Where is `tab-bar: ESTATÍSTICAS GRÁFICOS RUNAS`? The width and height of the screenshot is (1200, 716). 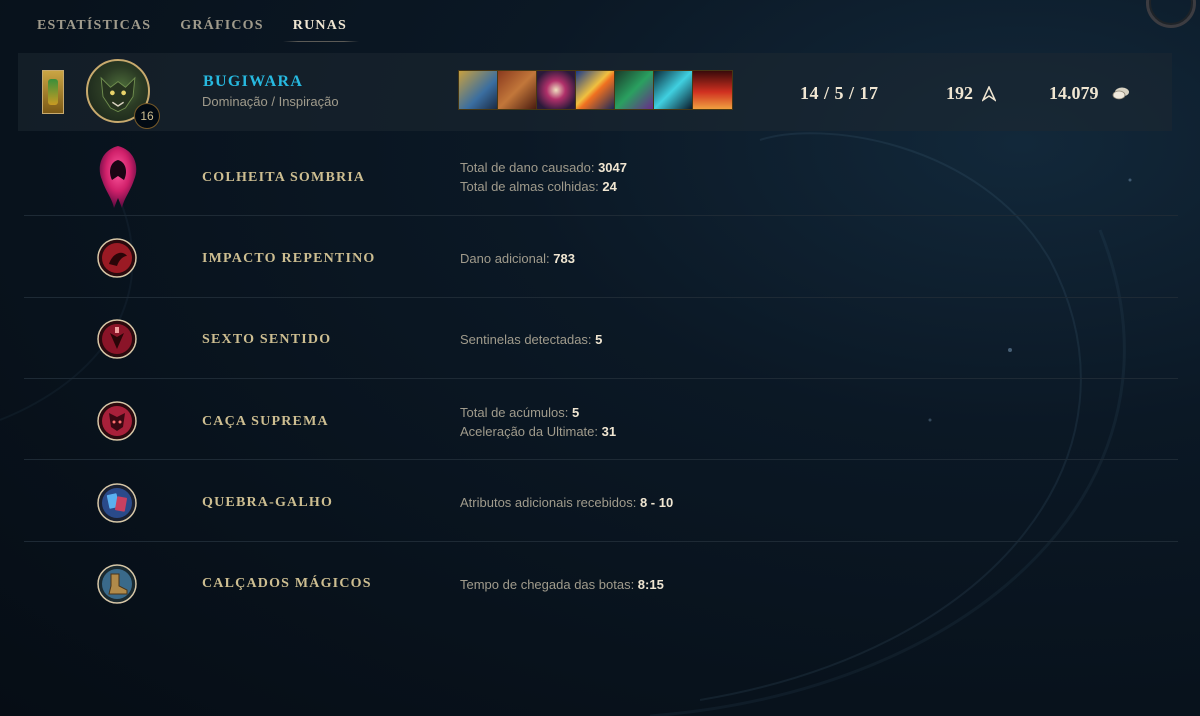 tab-bar: ESTATÍSTICAS GRÁFICOS RUNAS is located at coordinates (206, 30).